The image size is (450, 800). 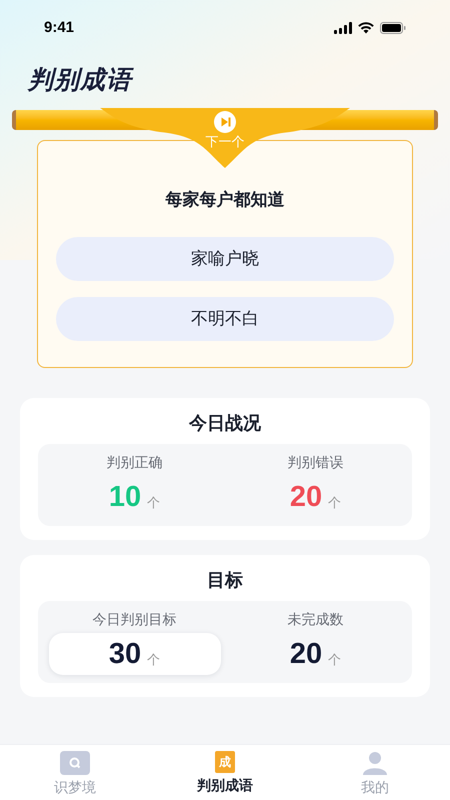 What do you see at coordinates (125, 497) in the screenshot?
I see `stat-value: 10` at bounding box center [125, 497].